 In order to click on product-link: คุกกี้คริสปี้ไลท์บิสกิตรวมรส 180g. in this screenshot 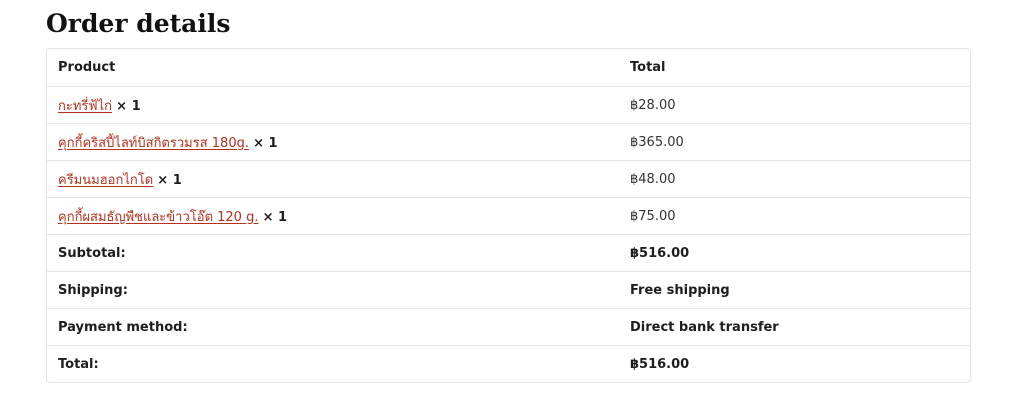, I will do `click(153, 143)`.